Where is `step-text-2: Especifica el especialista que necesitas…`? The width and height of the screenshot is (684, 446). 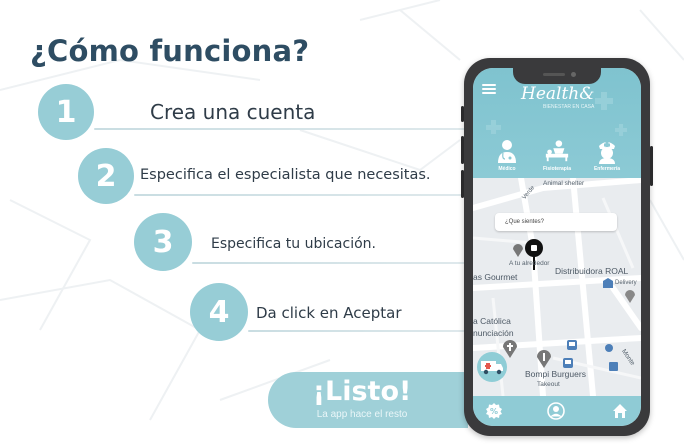
step-text-2: Especifica el especialista que necesitas… is located at coordinates (285, 175).